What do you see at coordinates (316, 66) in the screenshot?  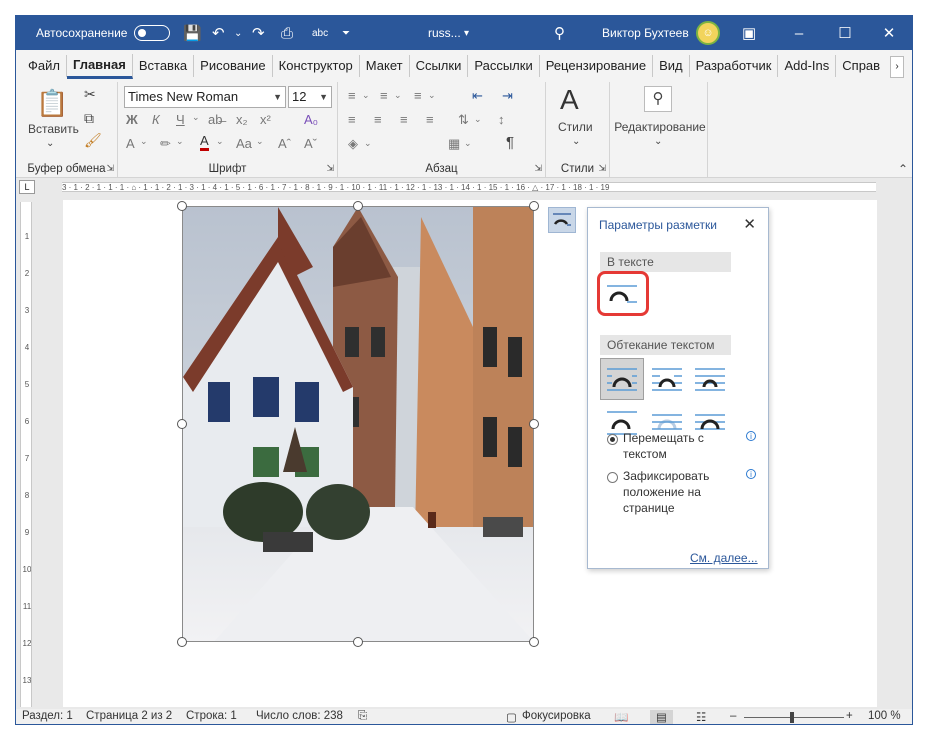 I see `tab-4: Конструктор` at bounding box center [316, 66].